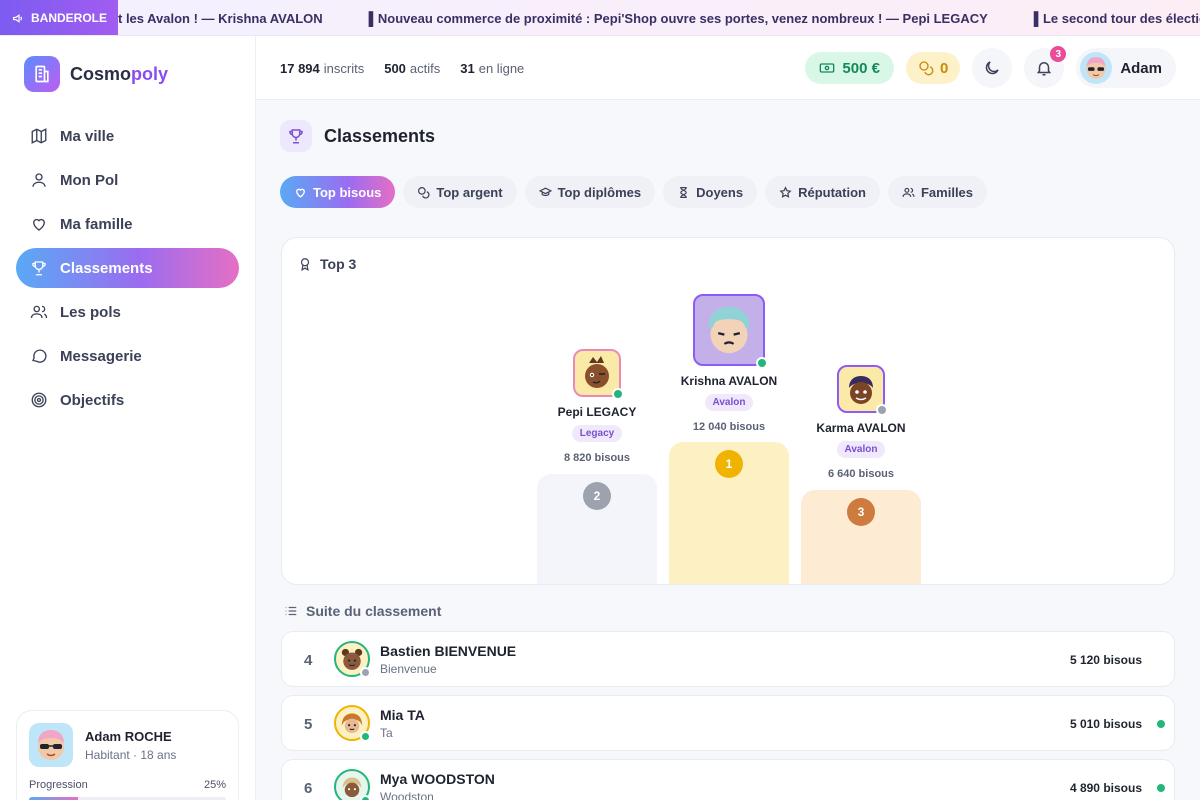  What do you see at coordinates (131, 755) in the screenshot?
I see `profile-subtitle: Habitant · 18 ans` at bounding box center [131, 755].